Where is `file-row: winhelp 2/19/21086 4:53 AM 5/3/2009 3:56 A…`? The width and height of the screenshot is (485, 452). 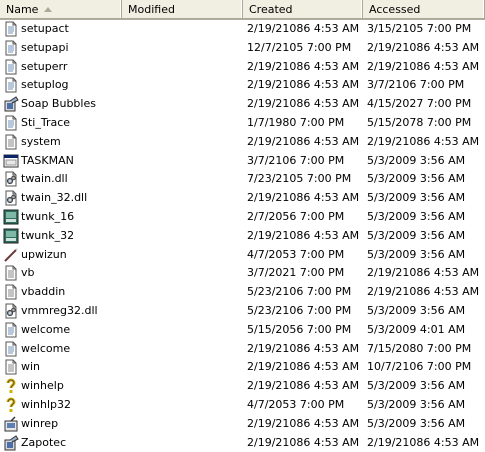
file-row: winhelp 2/19/21086 4:53 AM 5/3/2009 3:56 A… is located at coordinates (242, 386).